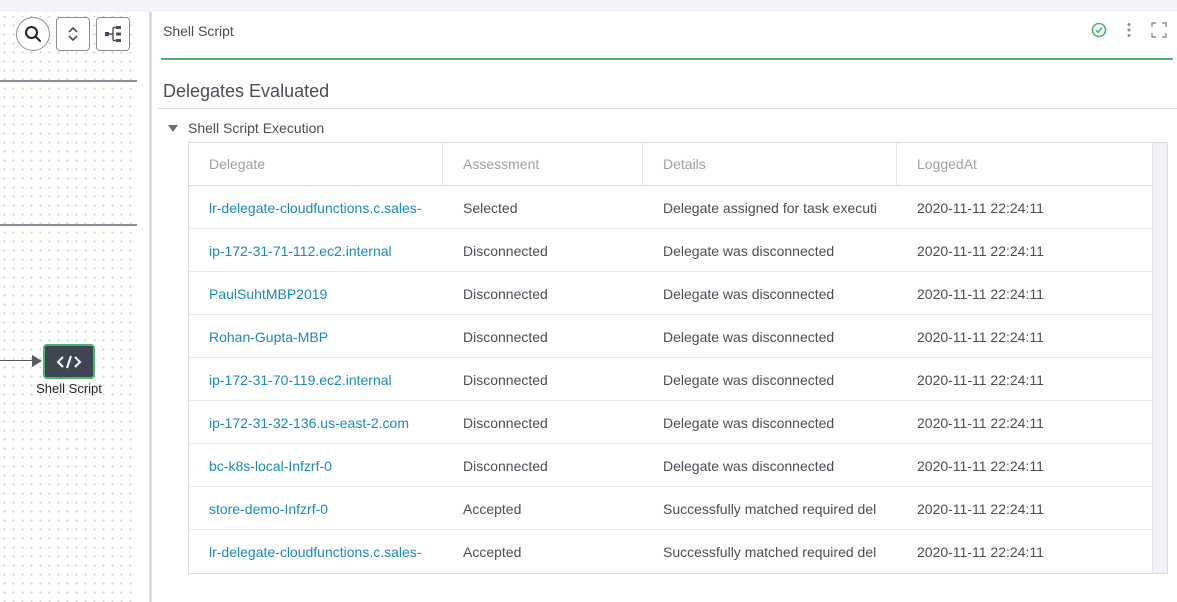 The height and width of the screenshot is (602, 1177). I want to click on tree-layout-icon, so click(113, 34).